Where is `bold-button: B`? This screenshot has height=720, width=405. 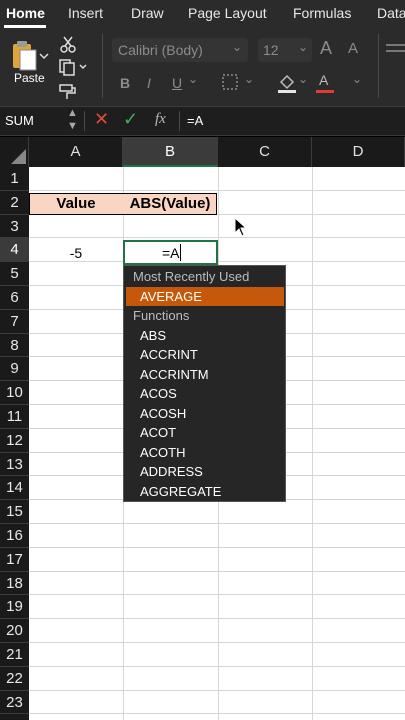
bold-button: B is located at coordinates (125, 83).